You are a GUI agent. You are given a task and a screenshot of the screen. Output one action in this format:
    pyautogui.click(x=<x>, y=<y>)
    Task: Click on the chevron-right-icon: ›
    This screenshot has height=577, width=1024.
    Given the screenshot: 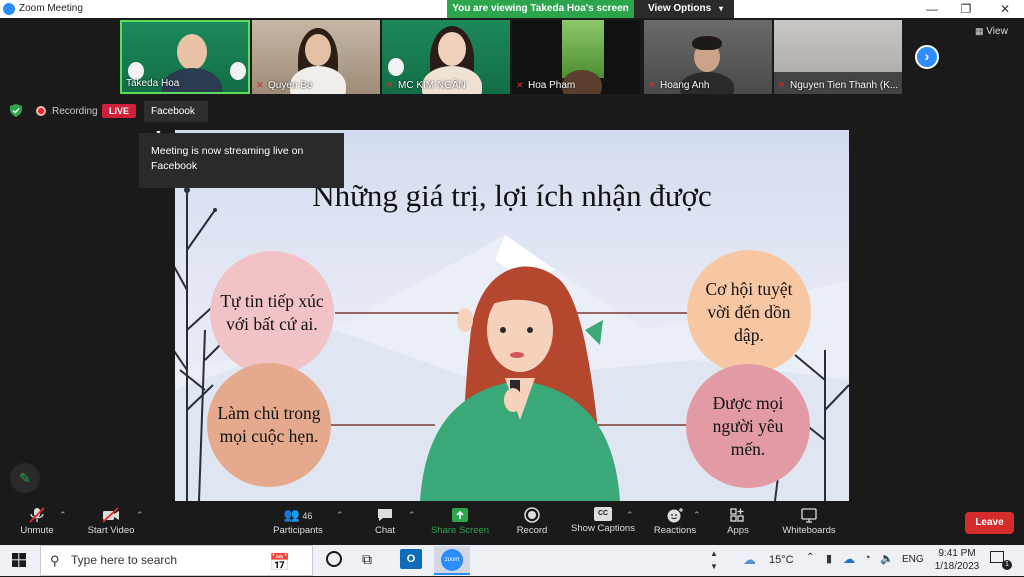 What is the action you would take?
    pyautogui.click(x=927, y=56)
    